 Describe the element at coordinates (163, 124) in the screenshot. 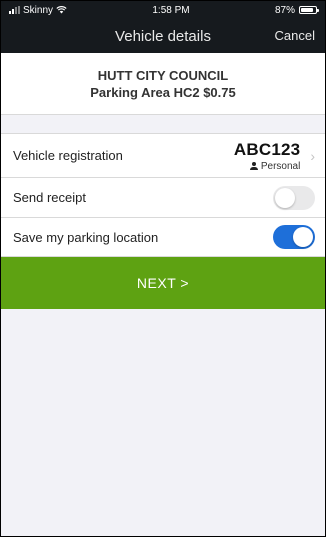

I see `section-spacer` at that location.